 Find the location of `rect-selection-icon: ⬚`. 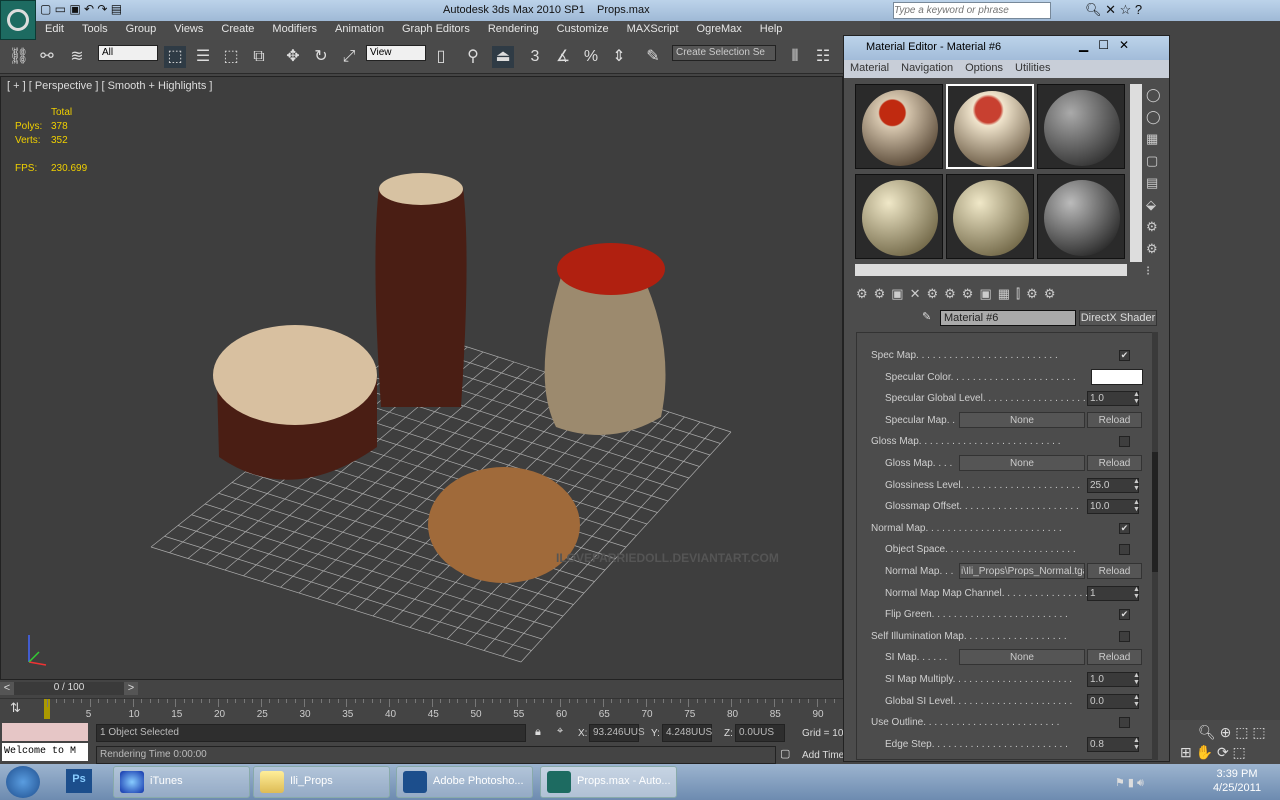

rect-selection-icon: ⬚ is located at coordinates (231, 57).